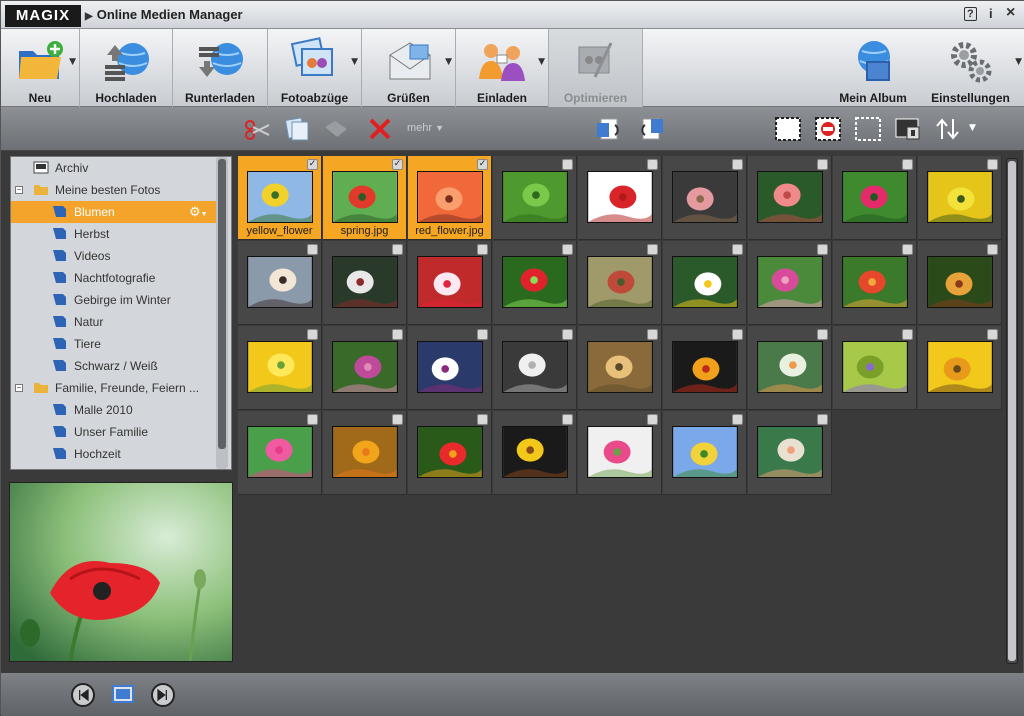 The image size is (1024, 716). Describe the element at coordinates (123, 694) in the screenshot. I see `fullscreen-icon` at that location.